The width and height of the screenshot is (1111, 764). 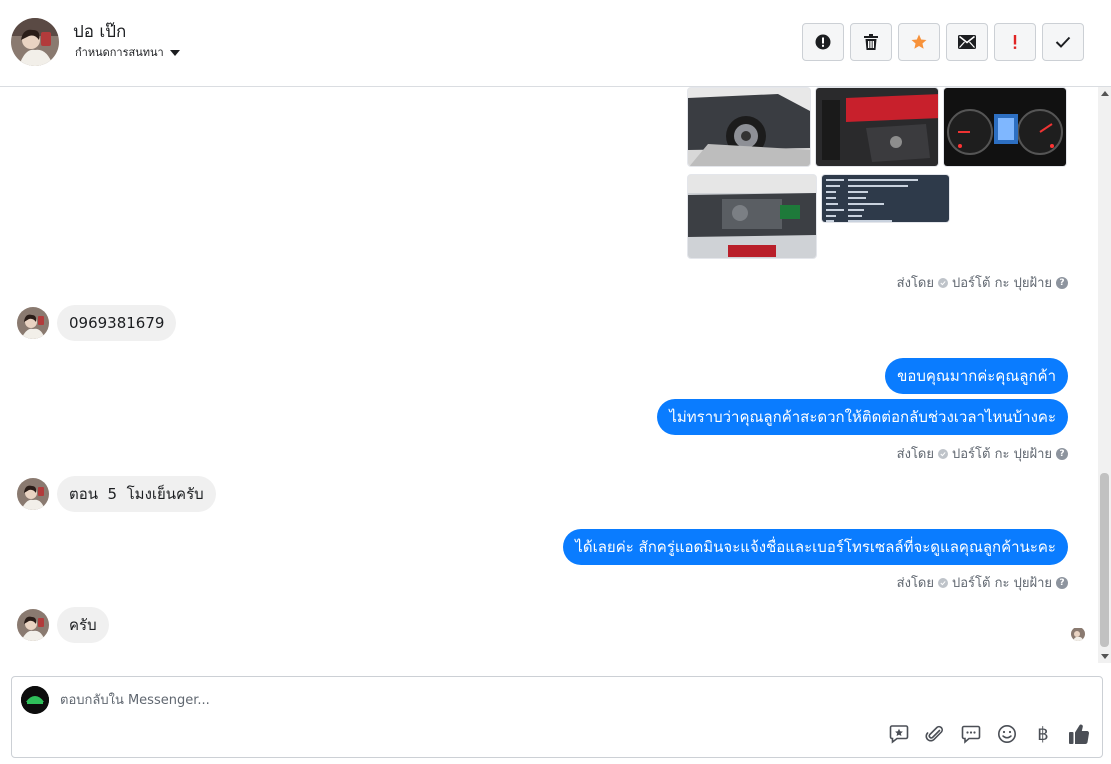 I want to click on baht-icon: ฿, so click(x=1043, y=734).